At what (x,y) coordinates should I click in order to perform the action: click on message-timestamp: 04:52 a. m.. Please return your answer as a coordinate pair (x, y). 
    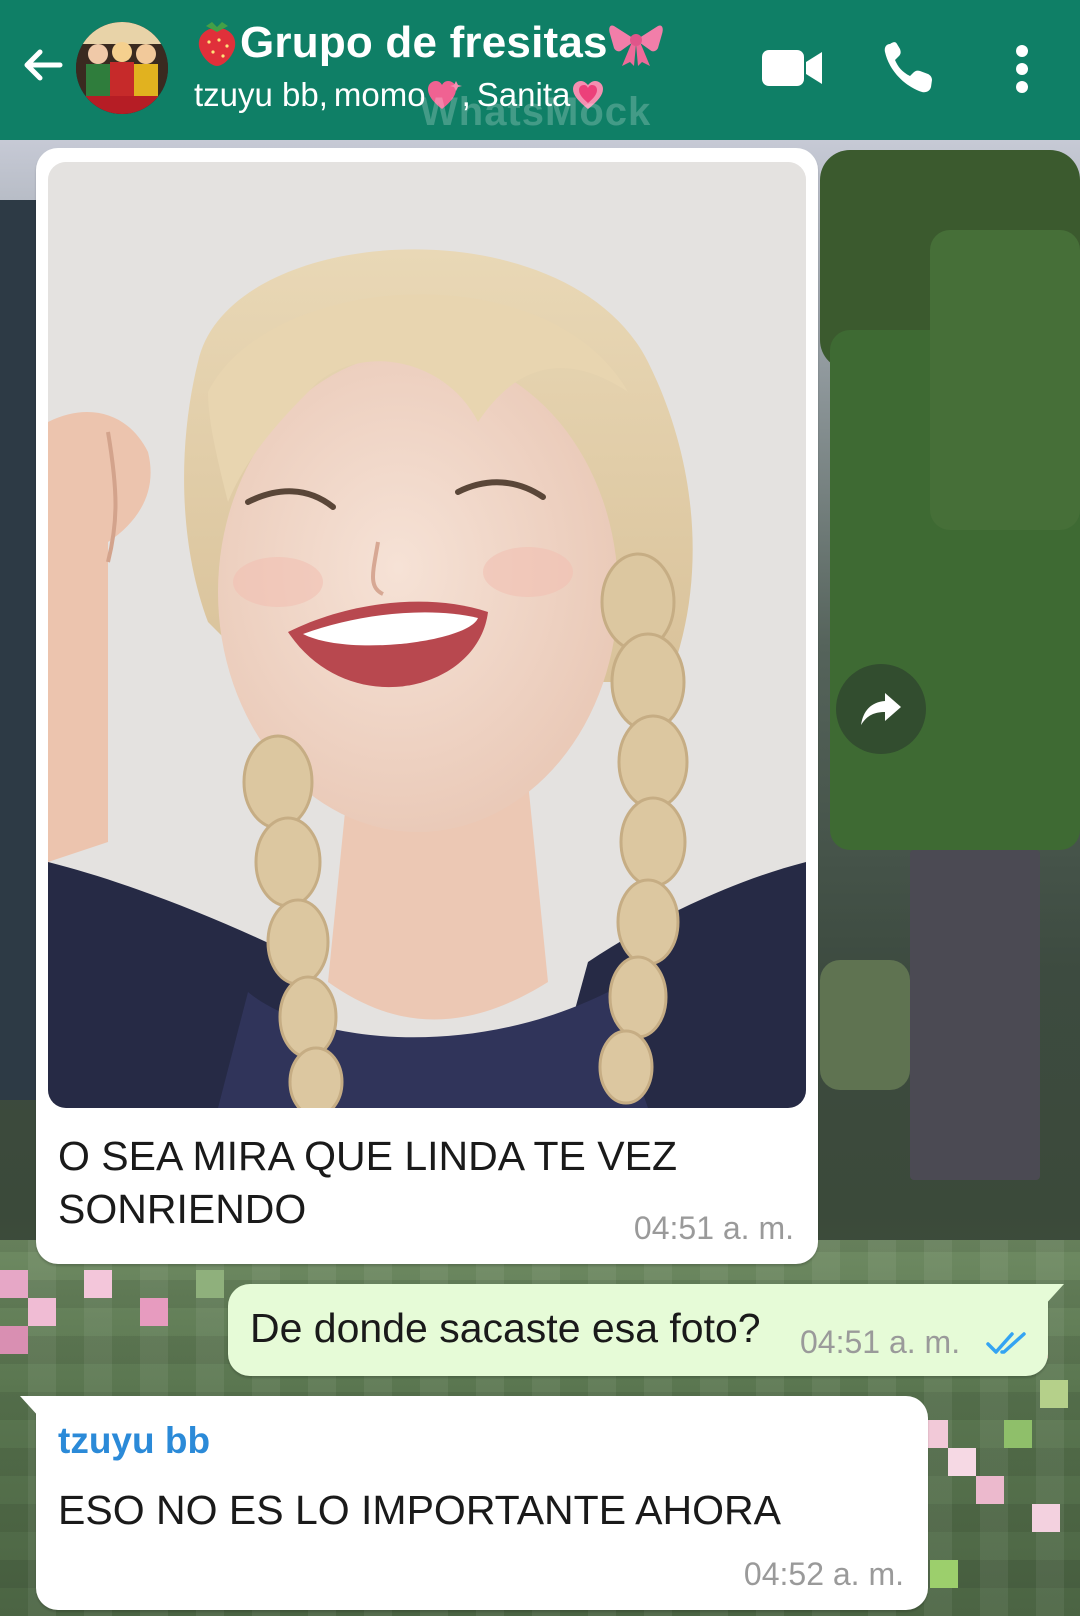
    Looking at the image, I should click on (823, 1574).